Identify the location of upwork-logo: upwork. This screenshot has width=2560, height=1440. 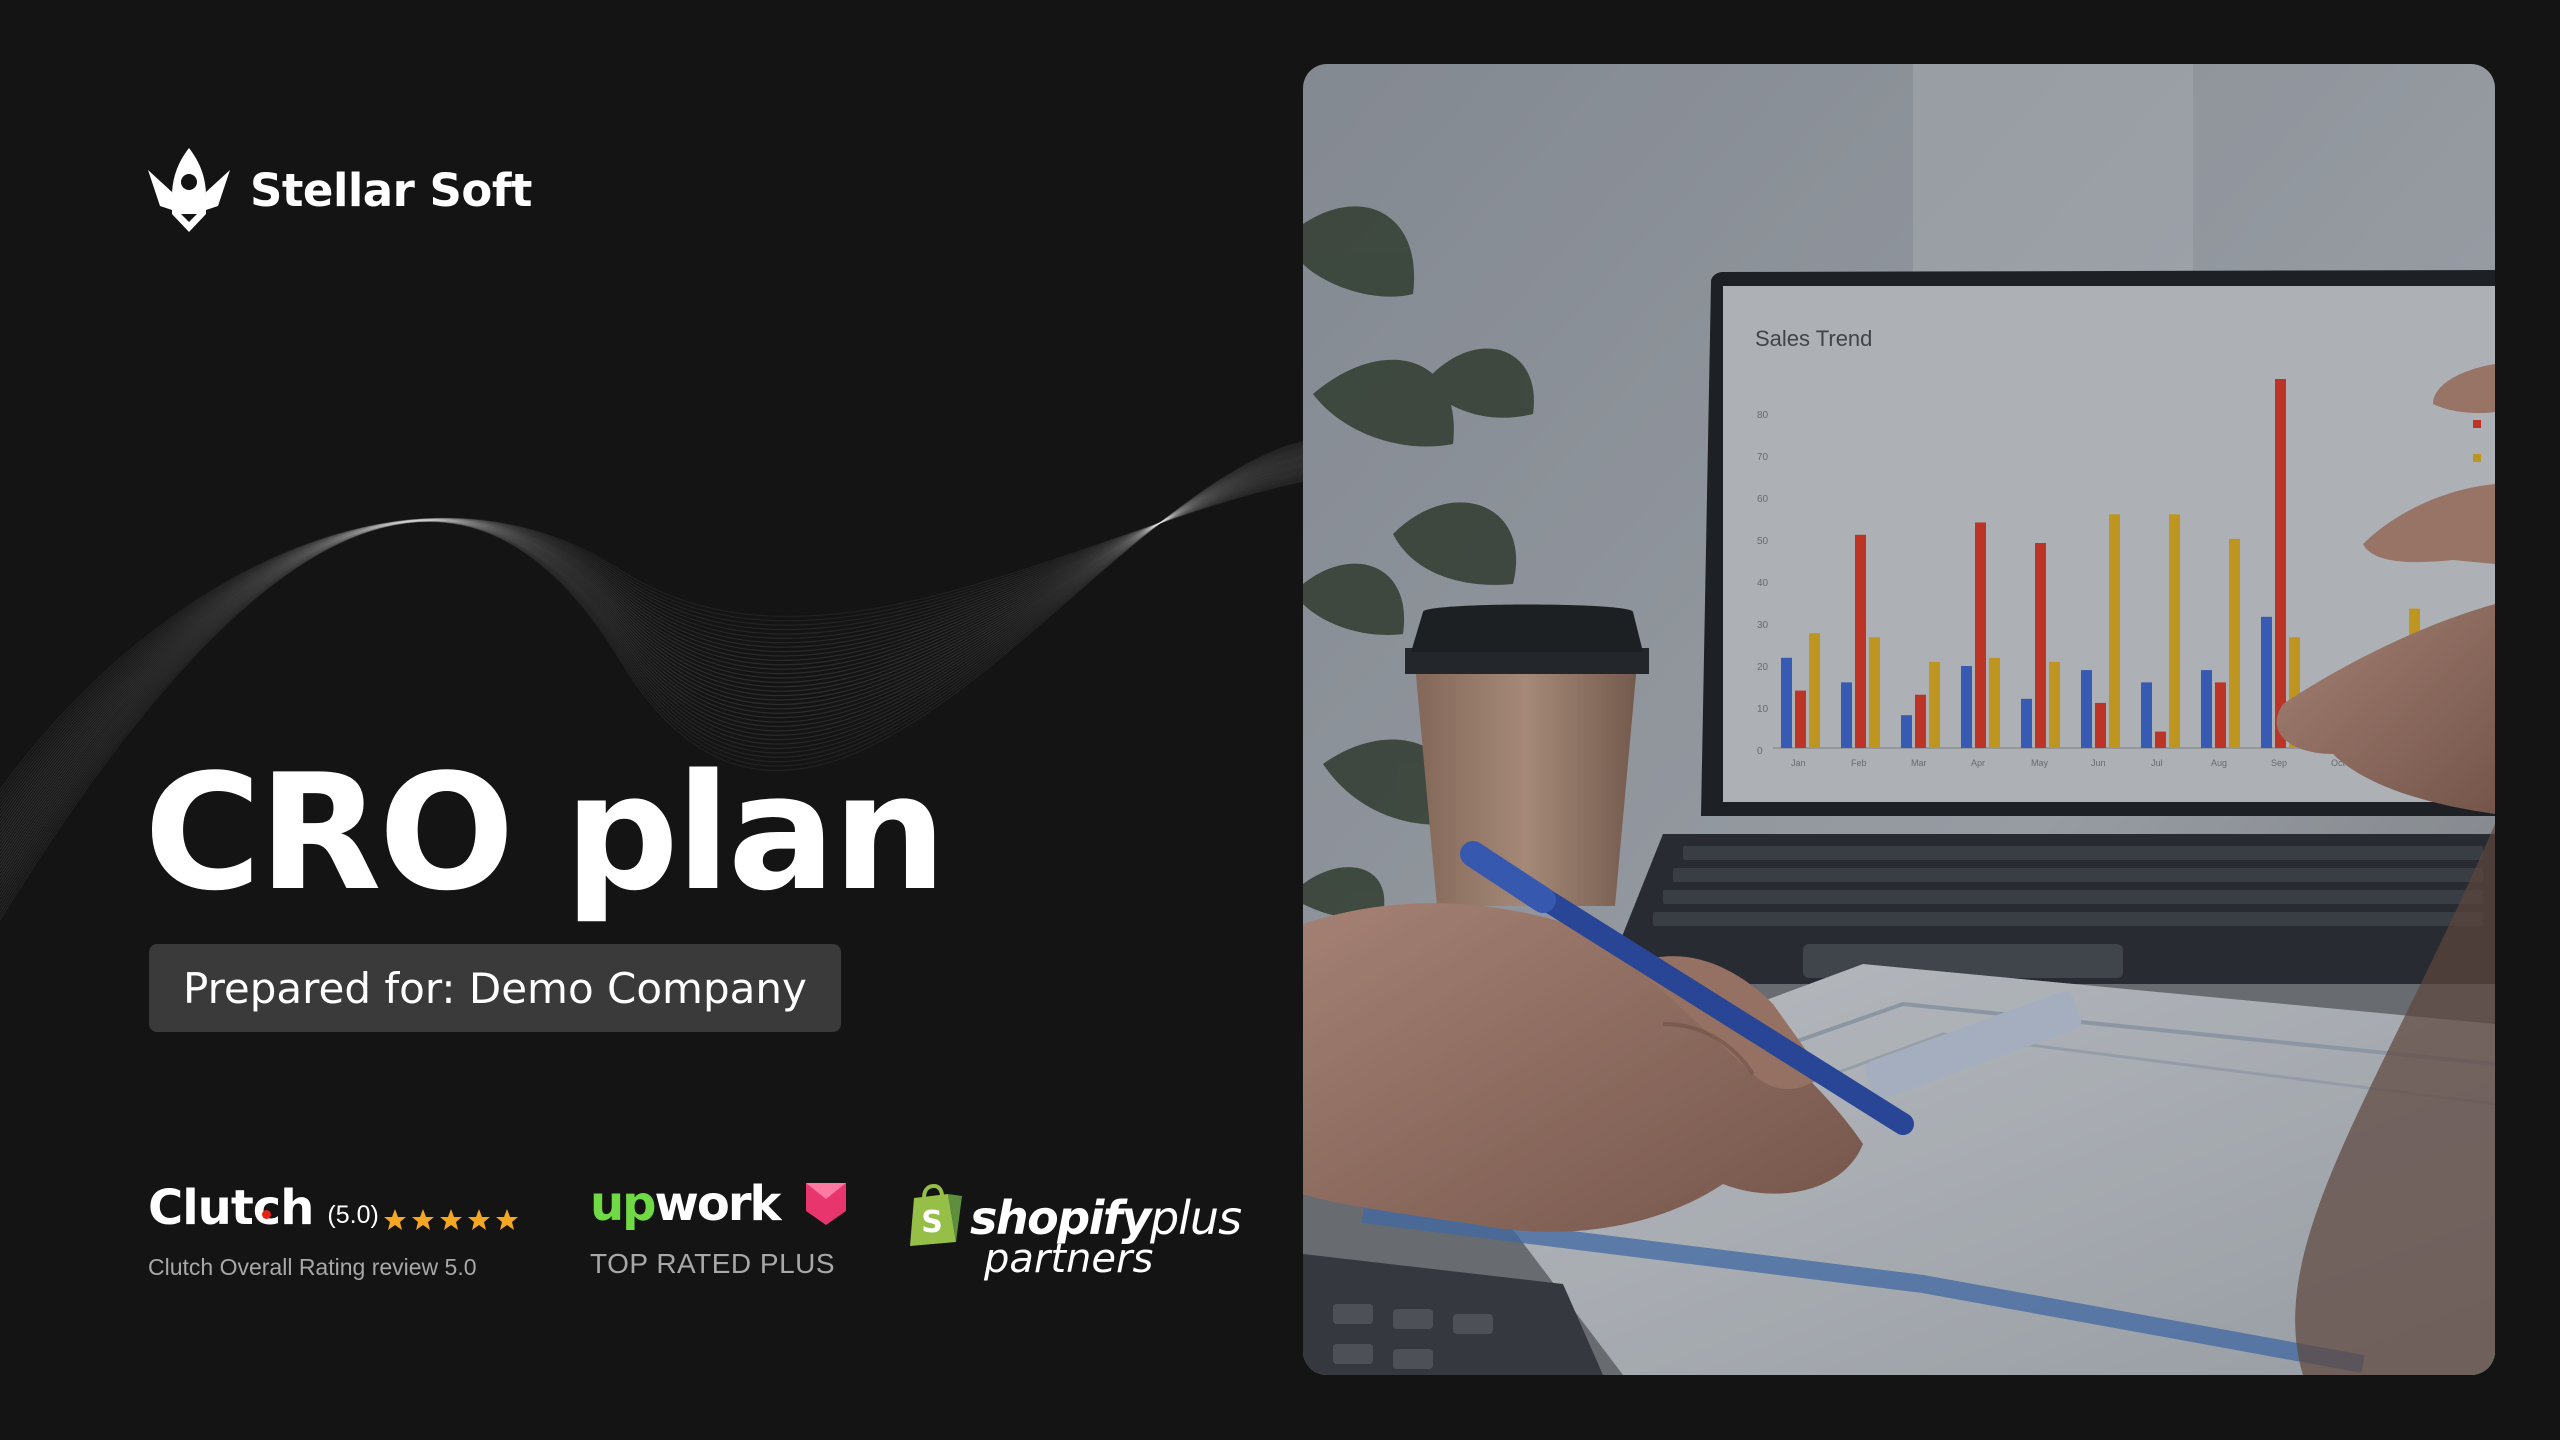
(685, 1204).